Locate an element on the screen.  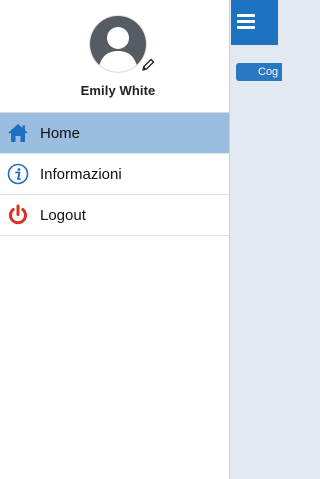
menu-item-logout: Logout is located at coordinates (114, 215).